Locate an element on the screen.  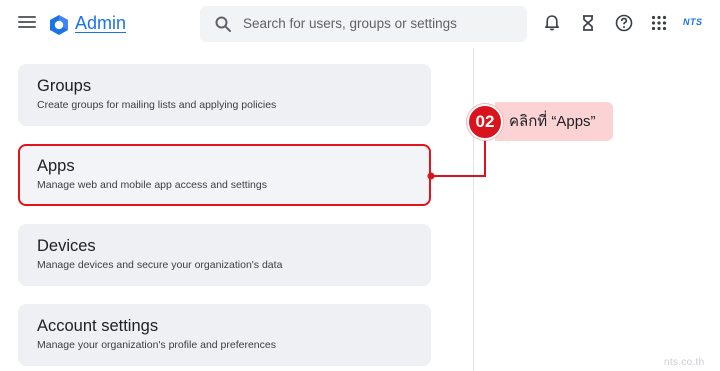
watermark: nts.co.th is located at coordinates (684, 362).